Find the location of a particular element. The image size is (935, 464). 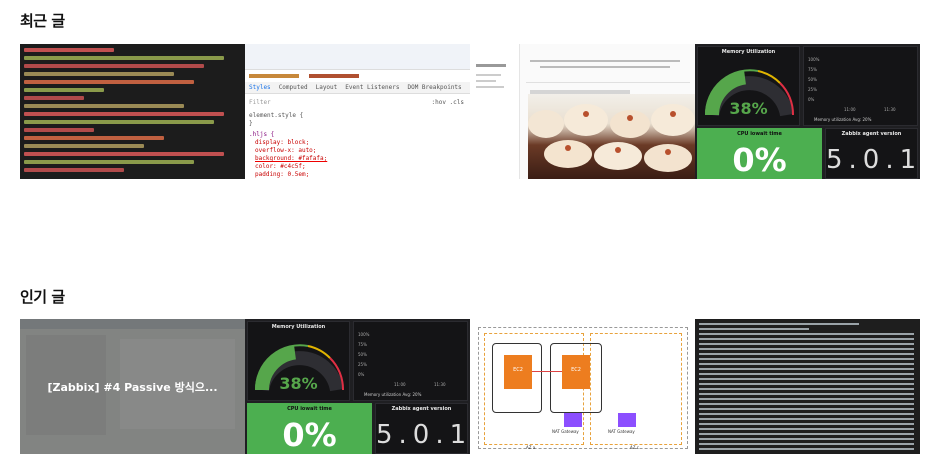

code-text-block is located at coordinates (806, 386).